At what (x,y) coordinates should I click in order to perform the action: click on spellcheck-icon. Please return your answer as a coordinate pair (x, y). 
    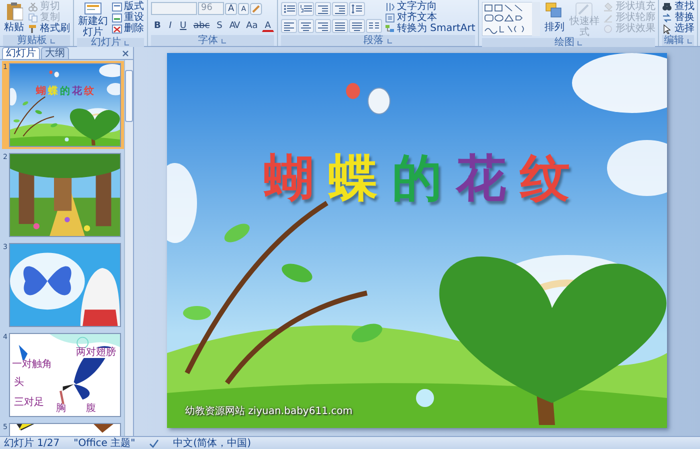
    Looking at the image, I should click on (154, 443).